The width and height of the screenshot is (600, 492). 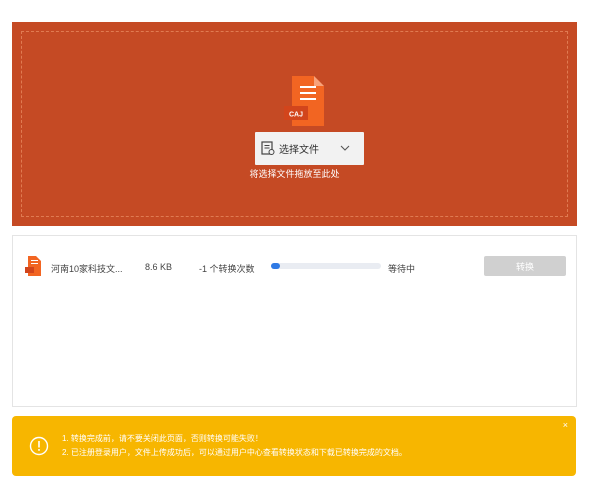 I want to click on select-file-button: 选择文件, so click(x=309, y=148).